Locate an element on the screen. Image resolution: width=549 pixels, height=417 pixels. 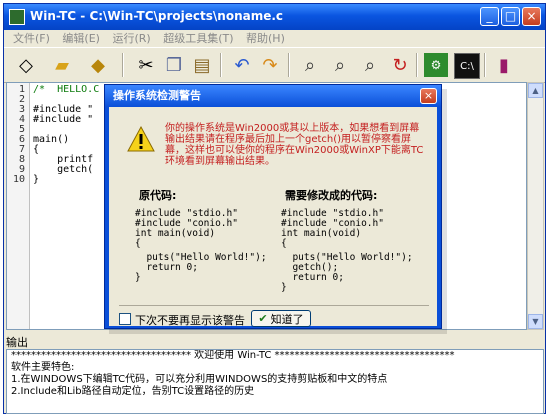
code-line: #include " is located at coordinates (63, 119).